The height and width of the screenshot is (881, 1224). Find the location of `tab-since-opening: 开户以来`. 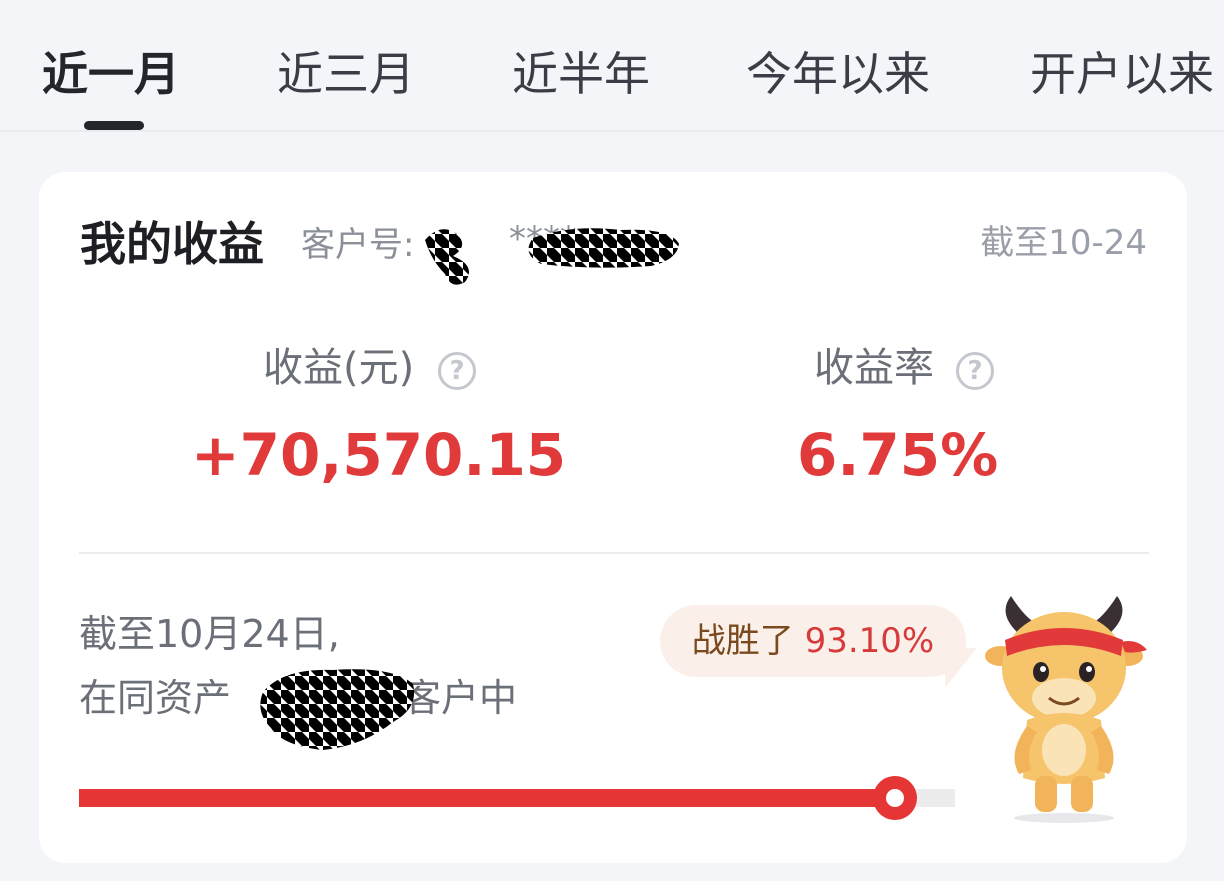

tab-since-opening: 开户以来 is located at coordinates (1122, 74).